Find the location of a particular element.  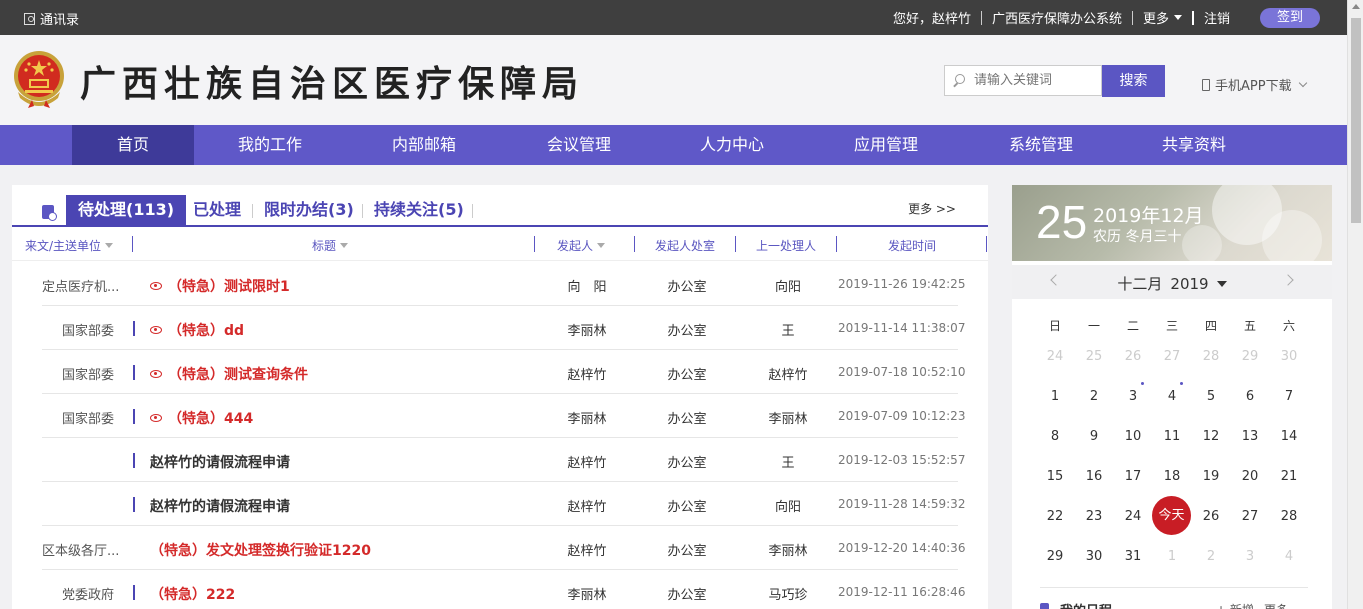

row-title: （特急）测试查询条件 is located at coordinates (229, 374).